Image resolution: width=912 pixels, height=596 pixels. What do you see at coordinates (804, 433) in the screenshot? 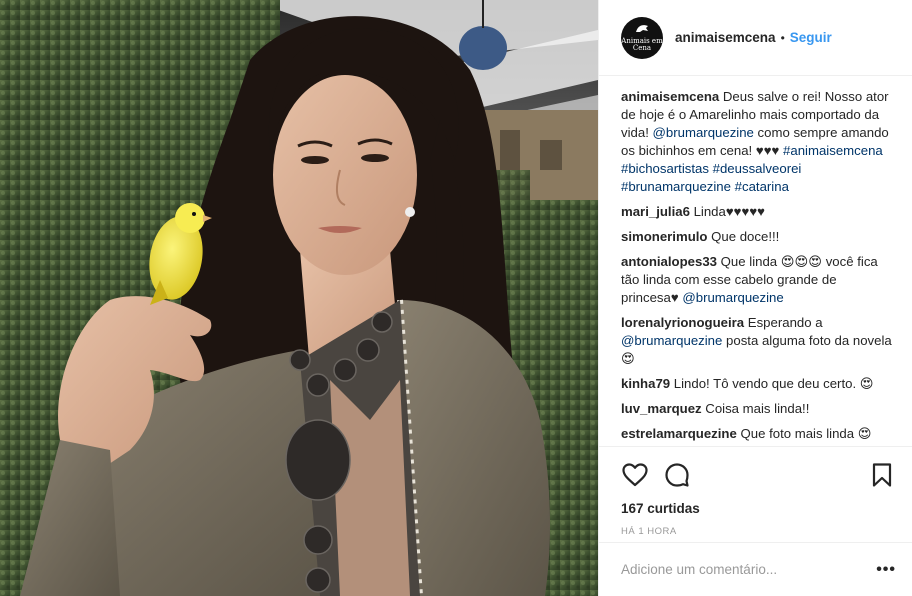
I see `comment-text: Que foto mais linda 😍` at bounding box center [804, 433].